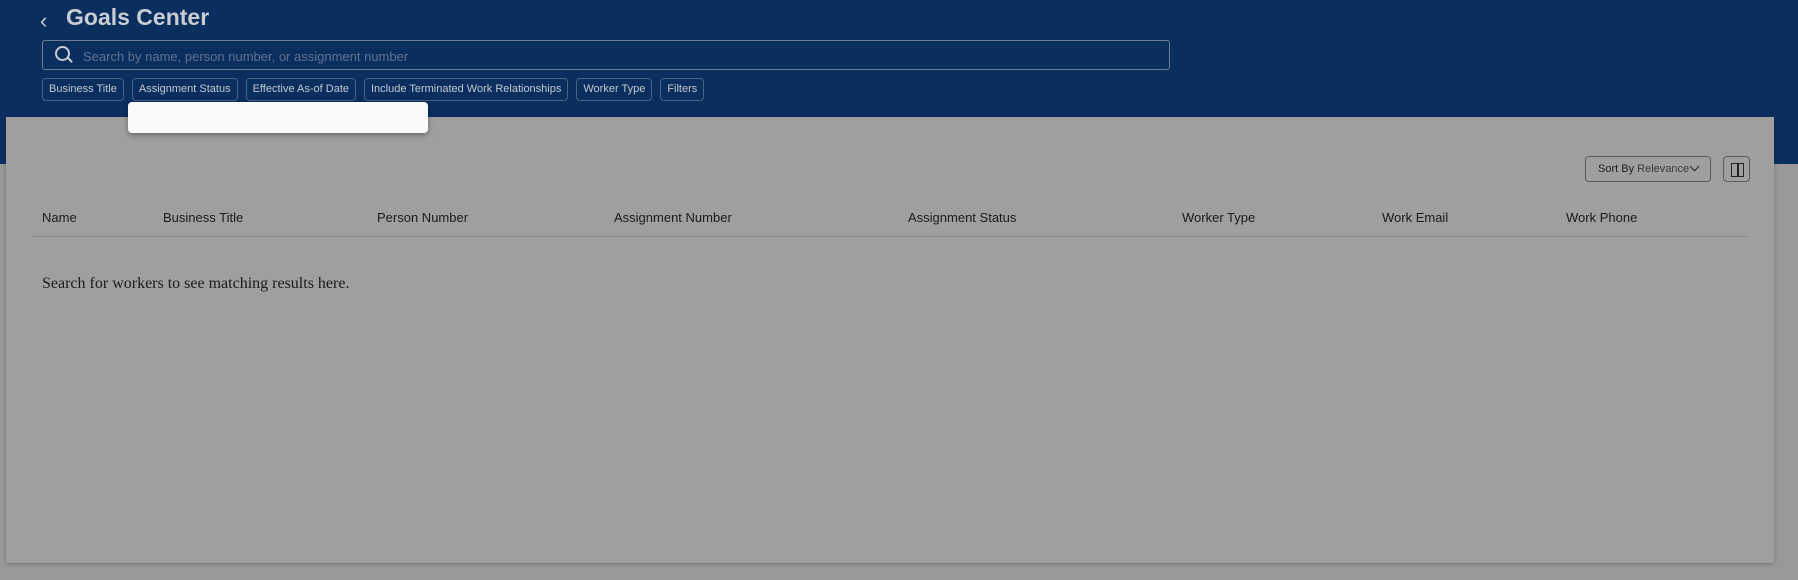 Image resolution: width=1798 pixels, height=580 pixels. Describe the element at coordinates (1601, 217) in the screenshot. I see `column-header-work-phone: Work Phone` at that location.